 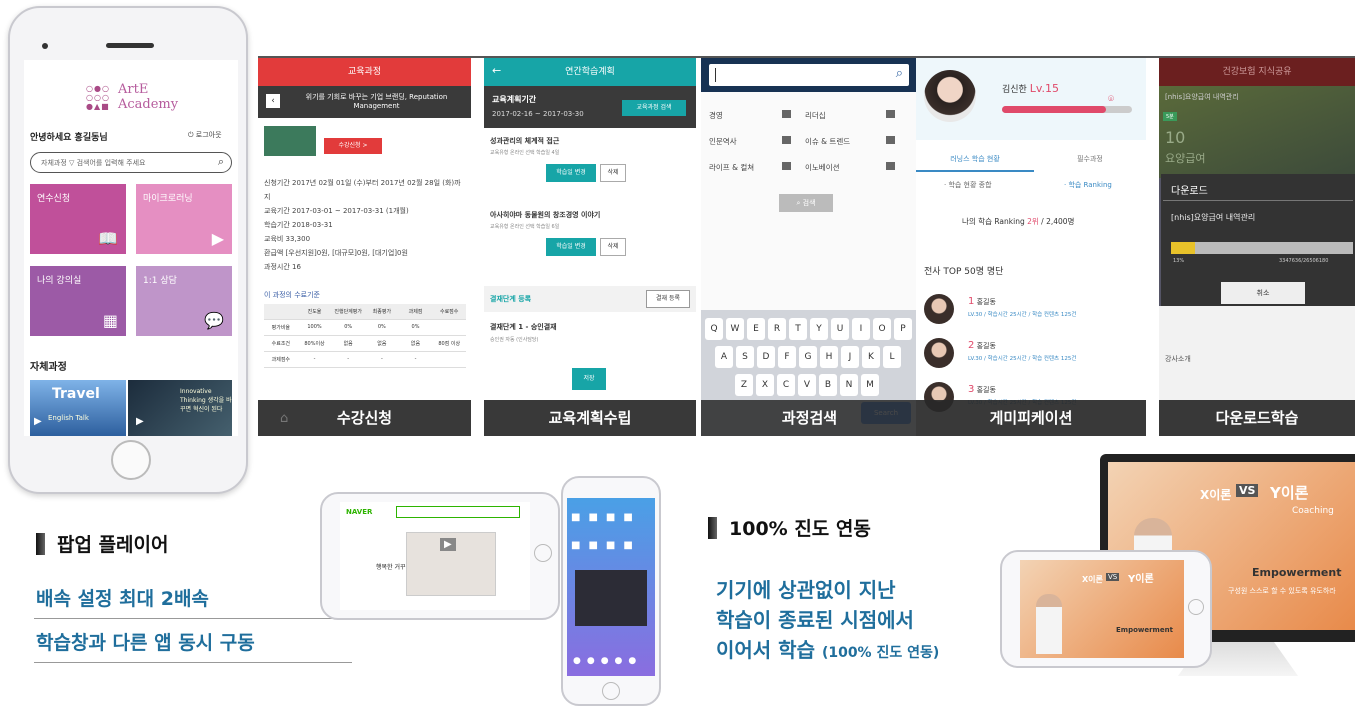 I want to click on caption-bar: 다운로드학습, so click(x=1257, y=418).